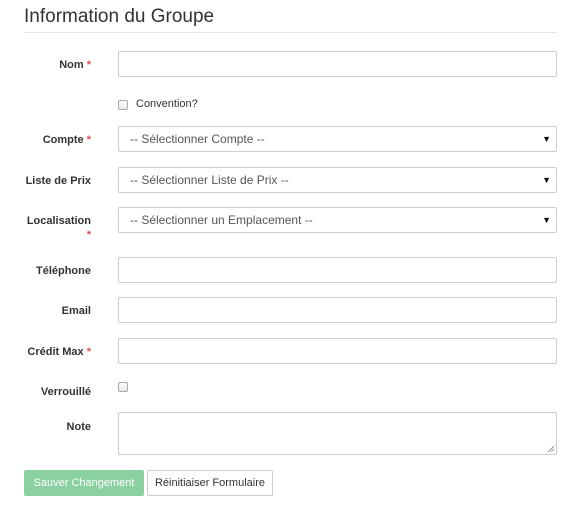  What do you see at coordinates (197, 139) in the screenshot?
I see `compte-select-value: -- Sélectionner Compte --` at bounding box center [197, 139].